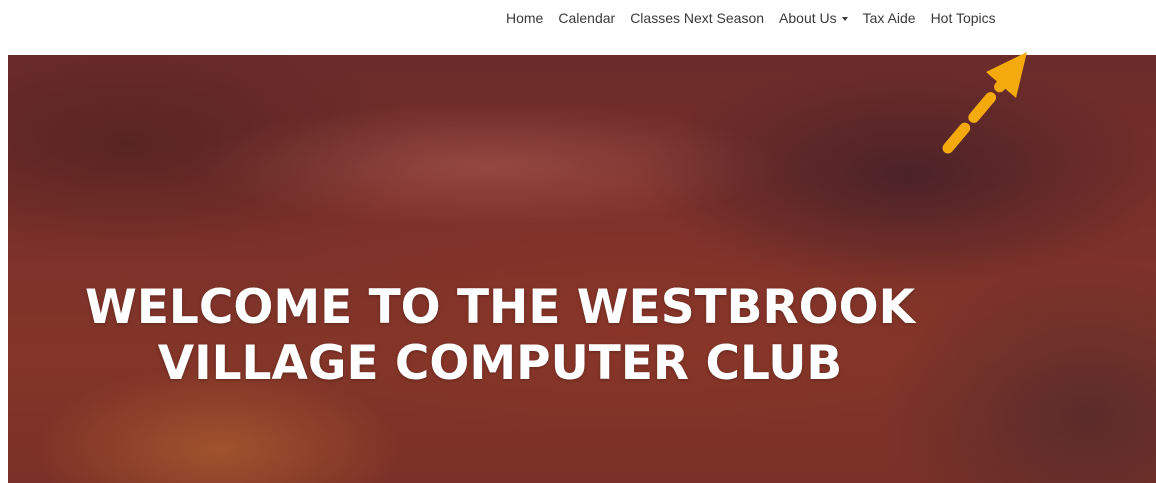 The width and height of the screenshot is (1156, 483). Describe the element at coordinates (500, 363) in the screenshot. I see `hero-title-line-2: VILLAGE COMPUTER CLUB` at that location.